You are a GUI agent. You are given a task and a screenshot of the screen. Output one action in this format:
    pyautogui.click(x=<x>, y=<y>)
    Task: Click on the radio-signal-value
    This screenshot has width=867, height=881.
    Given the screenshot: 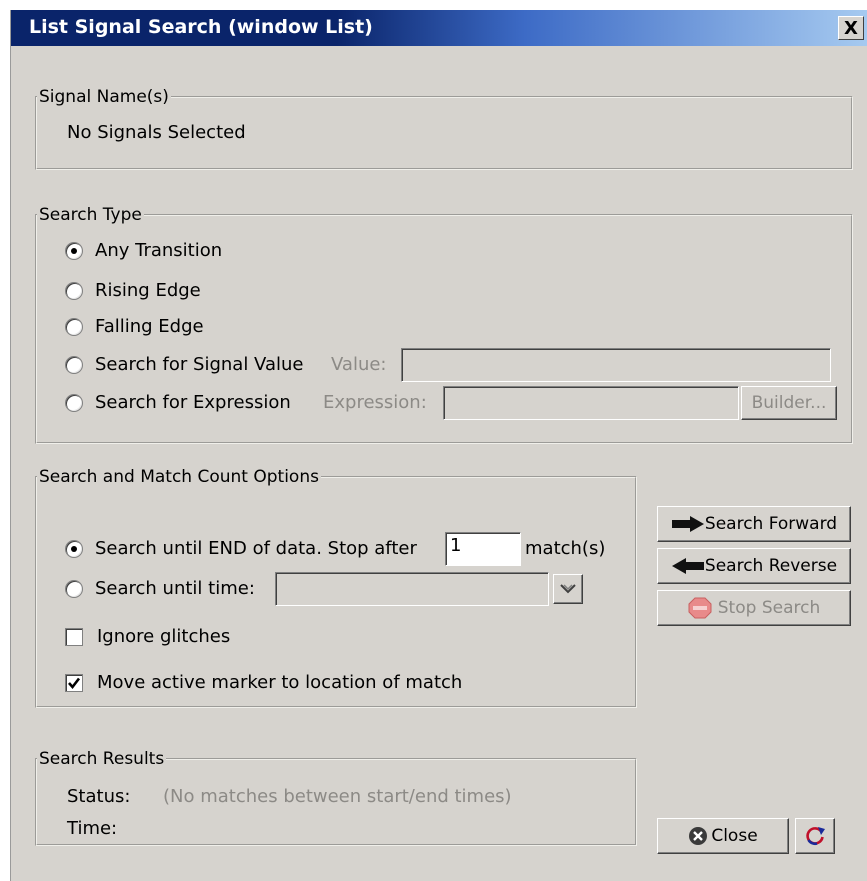 What is the action you would take?
    pyautogui.click(x=74, y=365)
    